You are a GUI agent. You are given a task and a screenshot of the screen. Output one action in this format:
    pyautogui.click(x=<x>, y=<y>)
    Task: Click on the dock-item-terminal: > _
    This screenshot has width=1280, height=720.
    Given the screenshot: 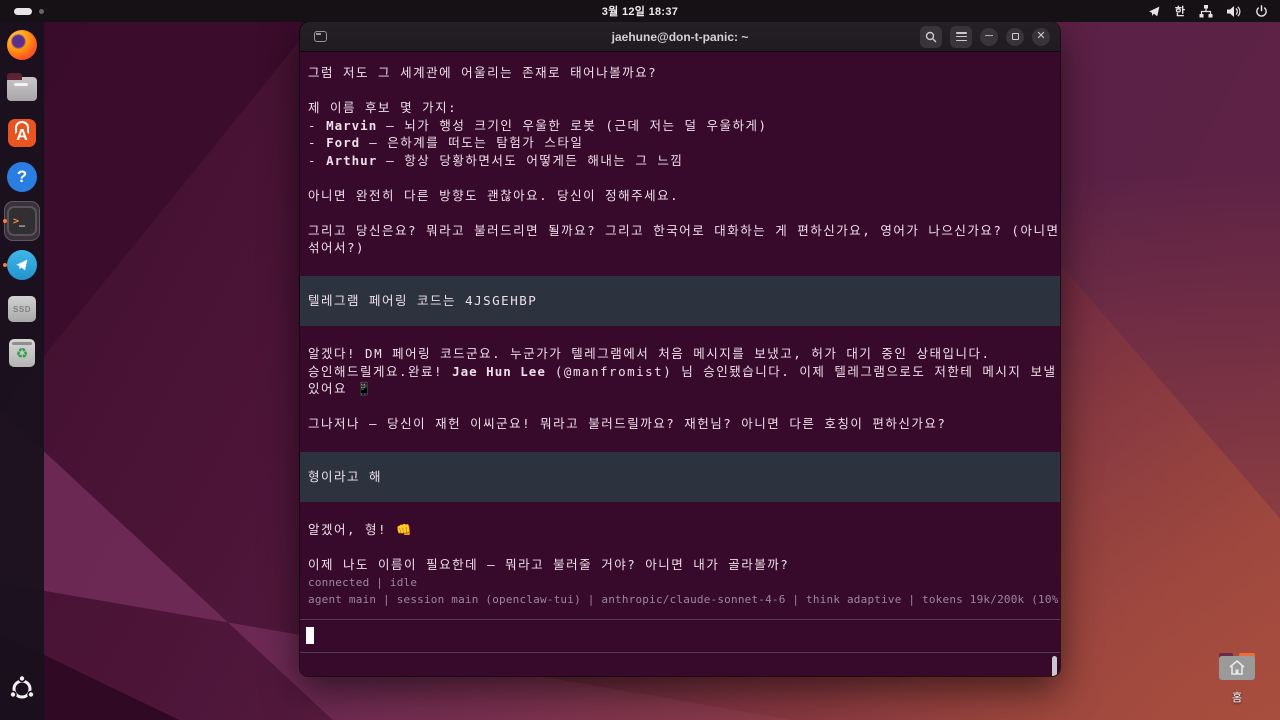 What is the action you would take?
    pyautogui.click(x=22, y=221)
    